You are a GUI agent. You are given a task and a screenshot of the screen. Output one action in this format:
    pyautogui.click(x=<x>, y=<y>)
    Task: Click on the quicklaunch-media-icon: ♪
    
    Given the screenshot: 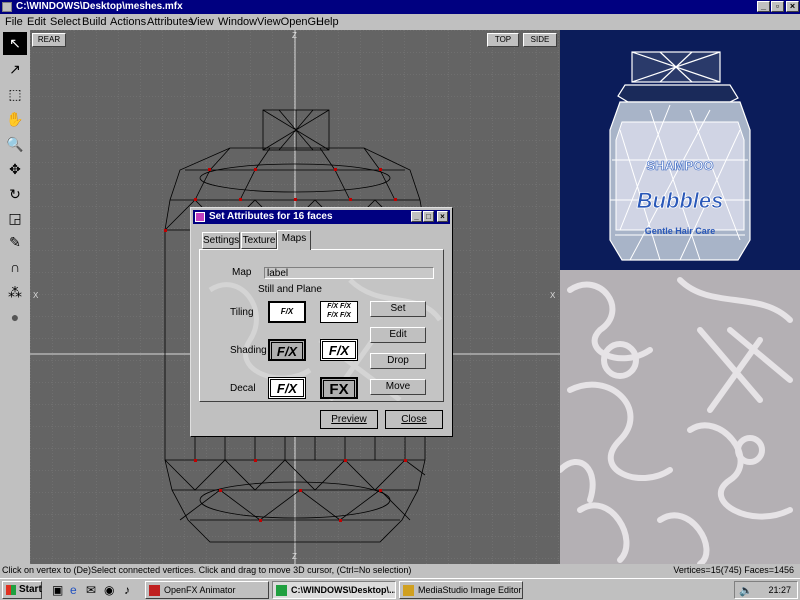 What is the action you would take?
    pyautogui.click(x=127, y=590)
    